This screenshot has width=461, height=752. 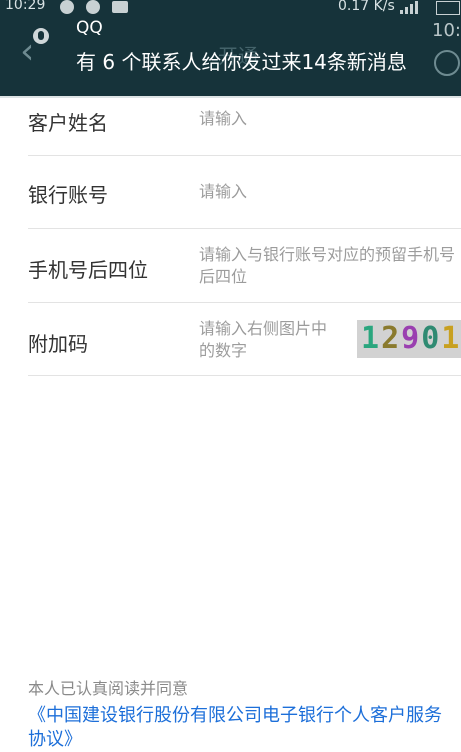 What do you see at coordinates (93, 7) in the screenshot?
I see `emoji-icon` at bounding box center [93, 7].